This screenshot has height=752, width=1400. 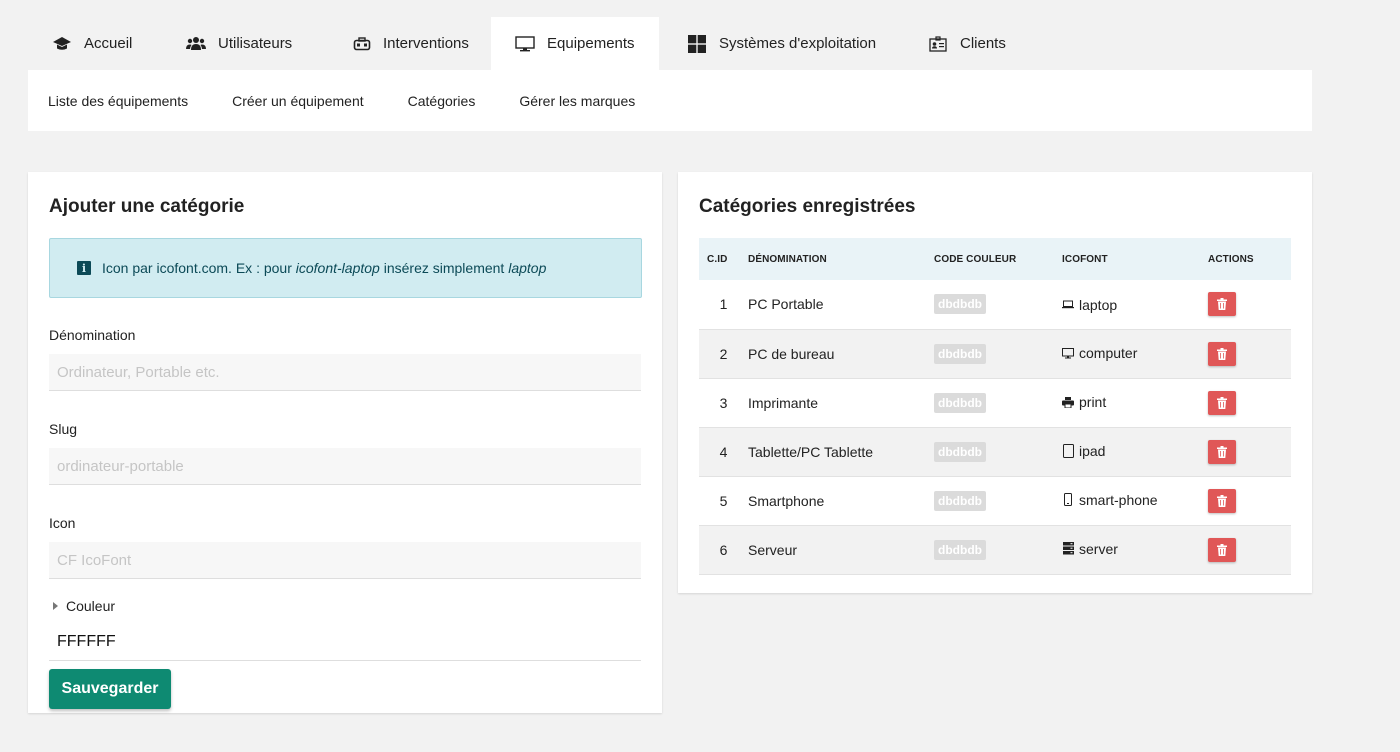 I want to click on table-row: 3 Imprimante dbdbdb print, so click(x=995, y=402).